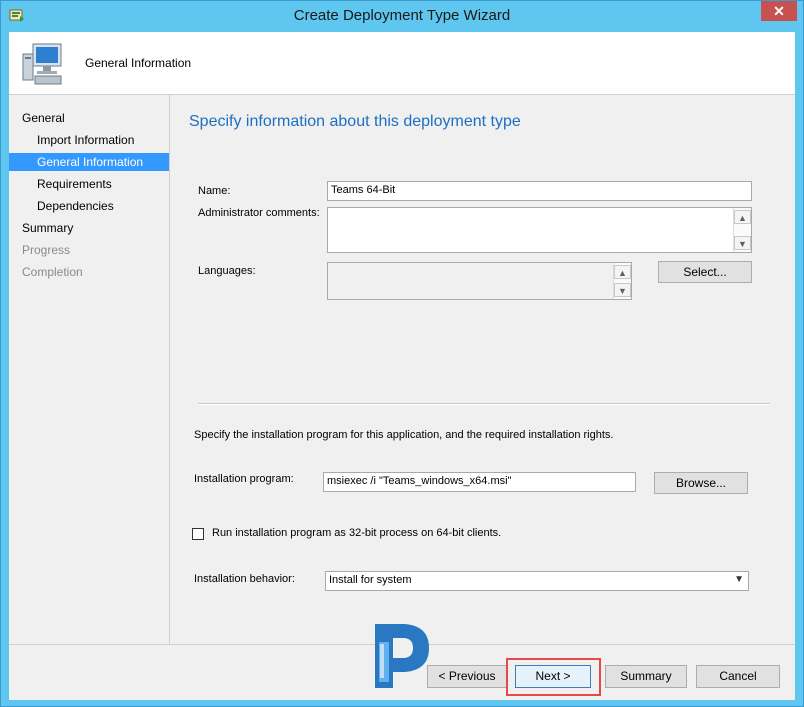 The image size is (804, 707). I want to click on next-button-highlight, so click(553, 677).